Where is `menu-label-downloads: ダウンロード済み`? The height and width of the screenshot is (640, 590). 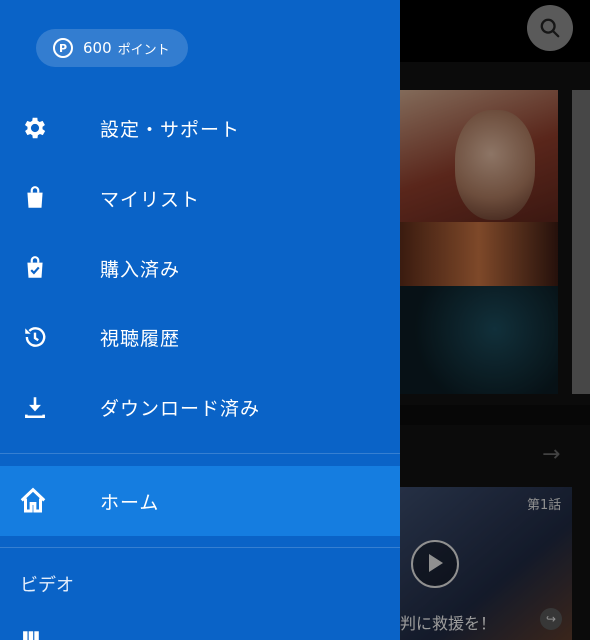 menu-label-downloads: ダウンロード済み is located at coordinates (180, 408).